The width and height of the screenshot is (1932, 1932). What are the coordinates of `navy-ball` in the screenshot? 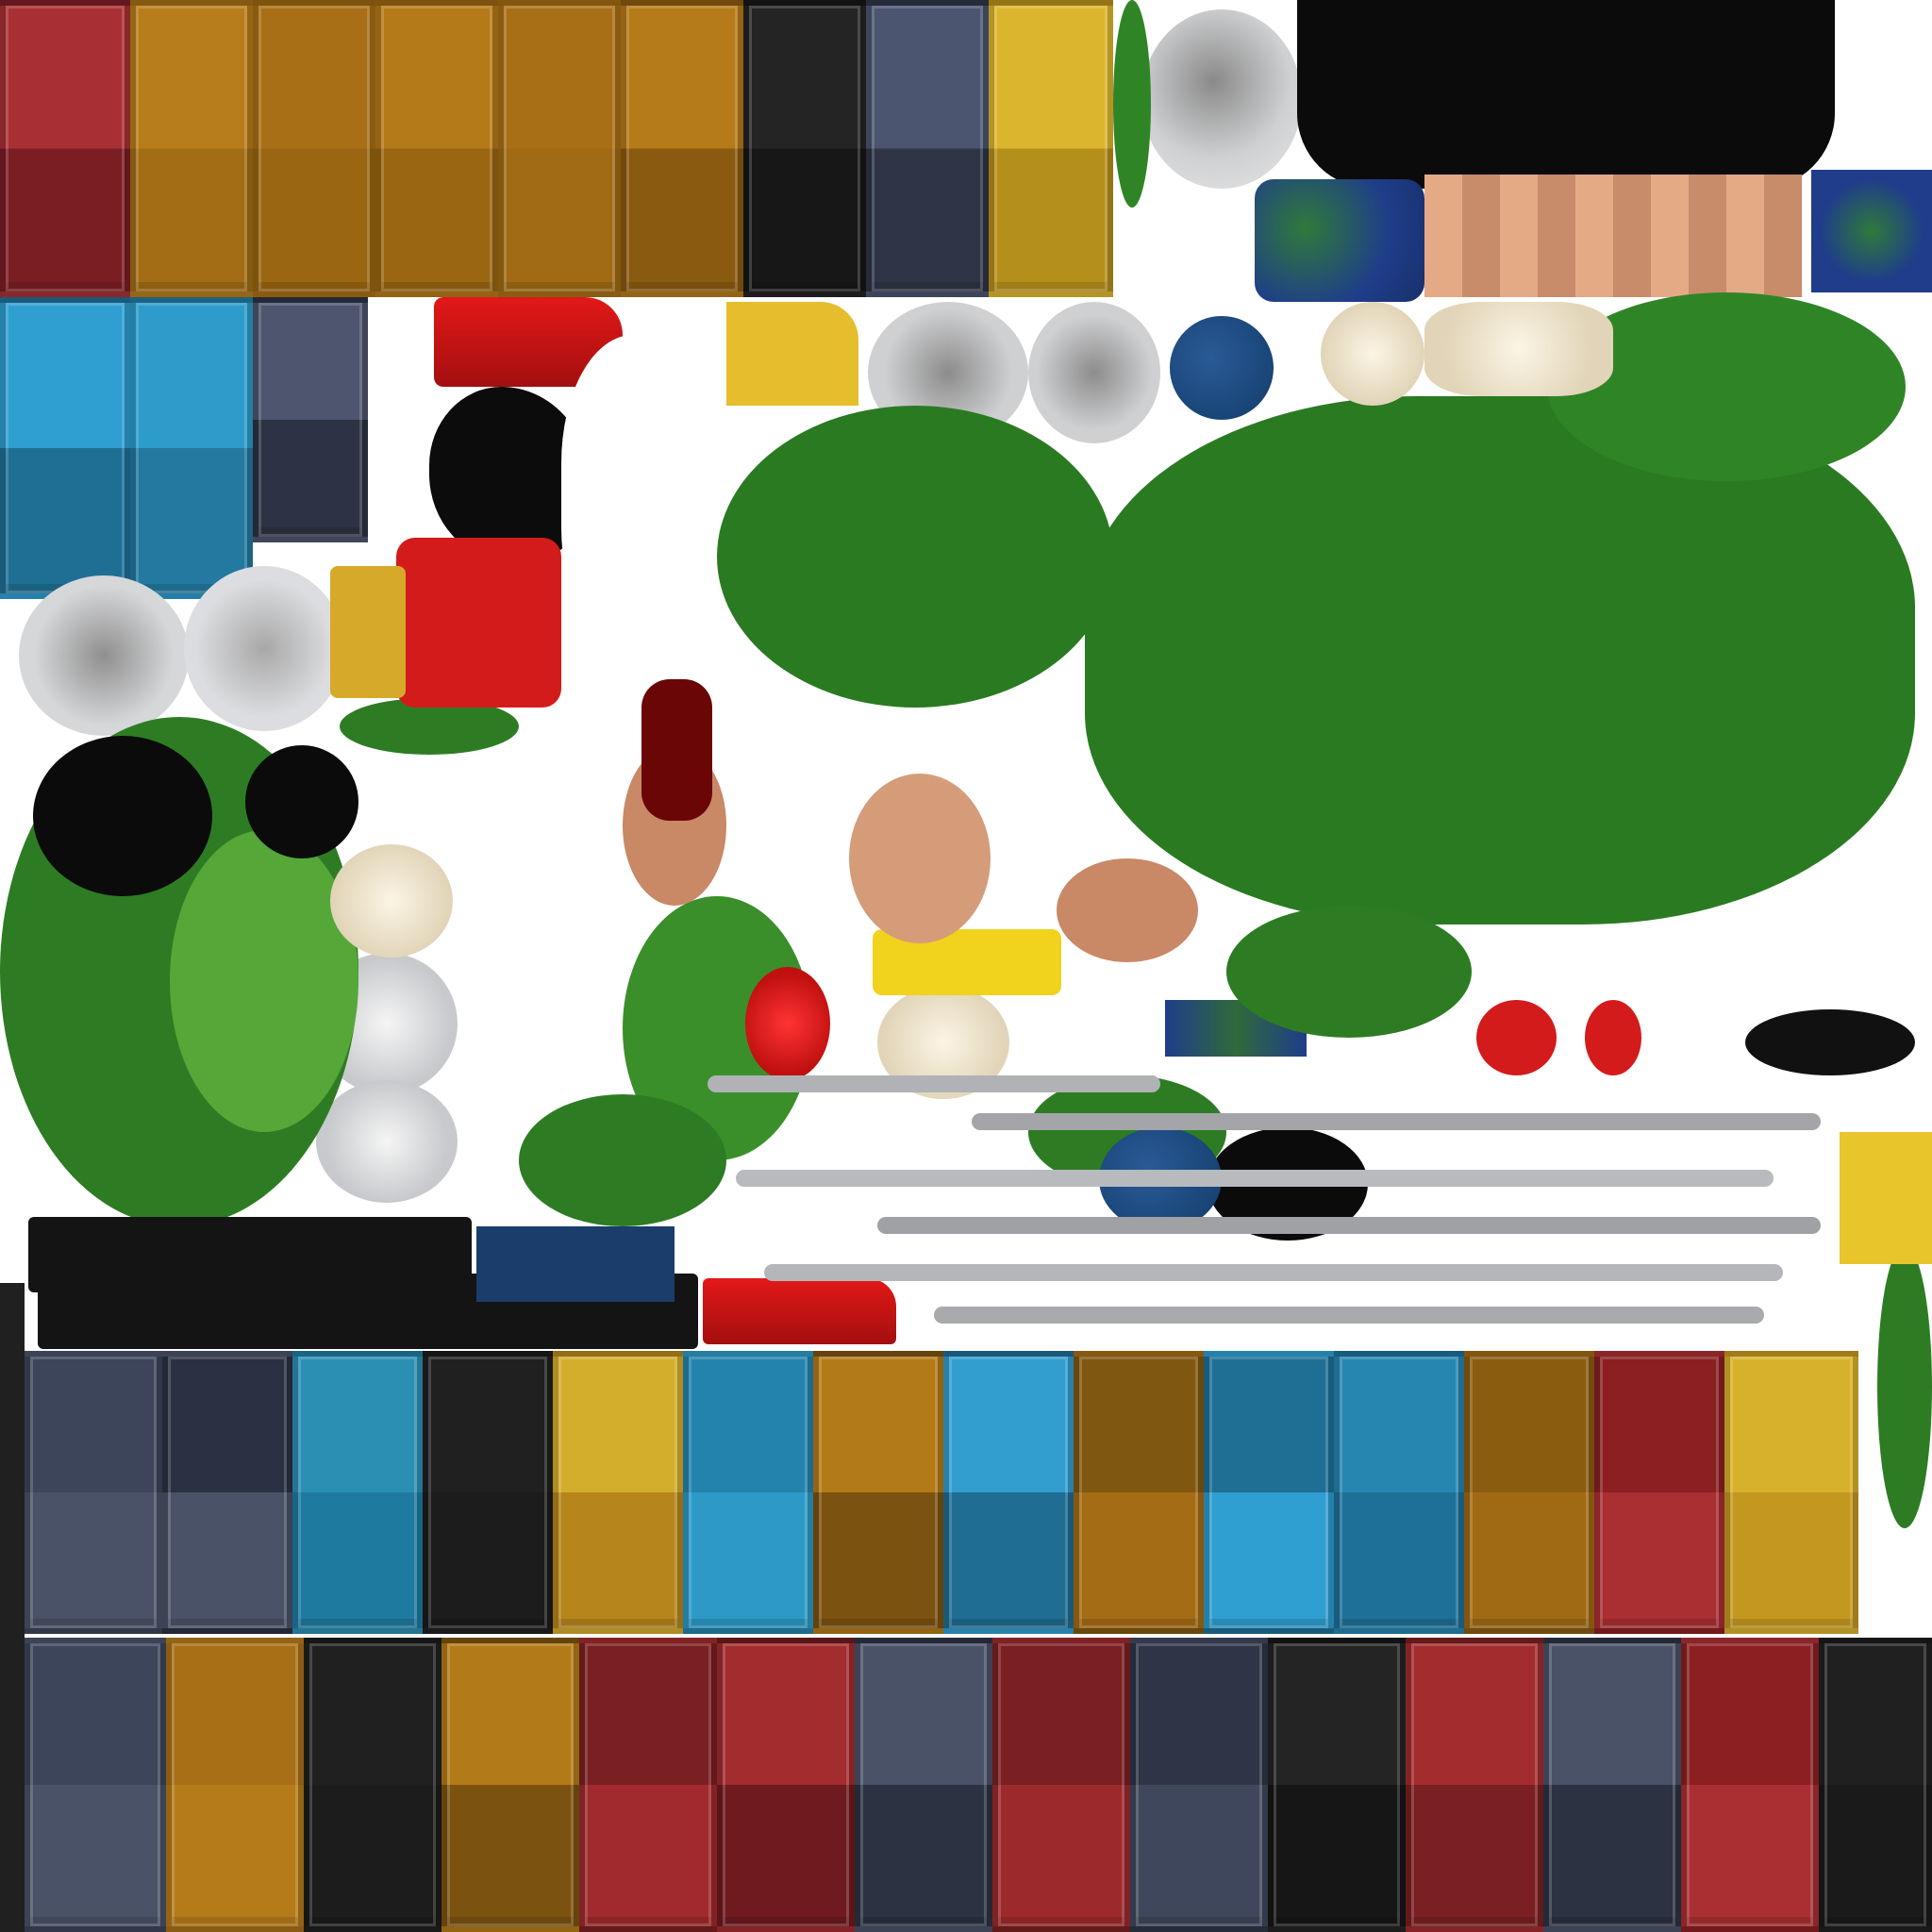 It's located at (1222, 368).